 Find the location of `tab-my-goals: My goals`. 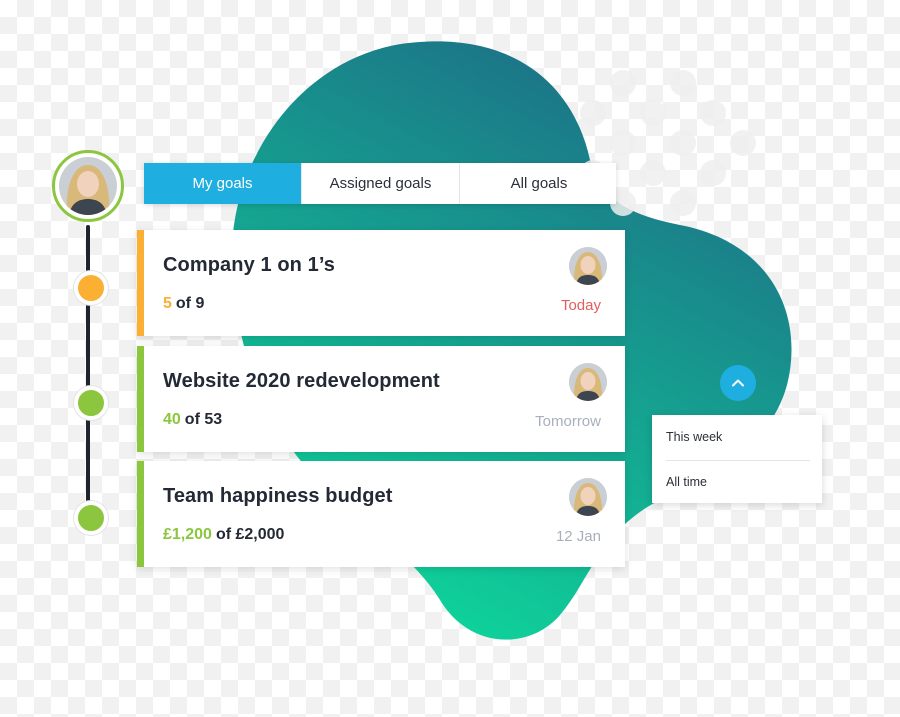

tab-my-goals: My goals is located at coordinates (222, 183).